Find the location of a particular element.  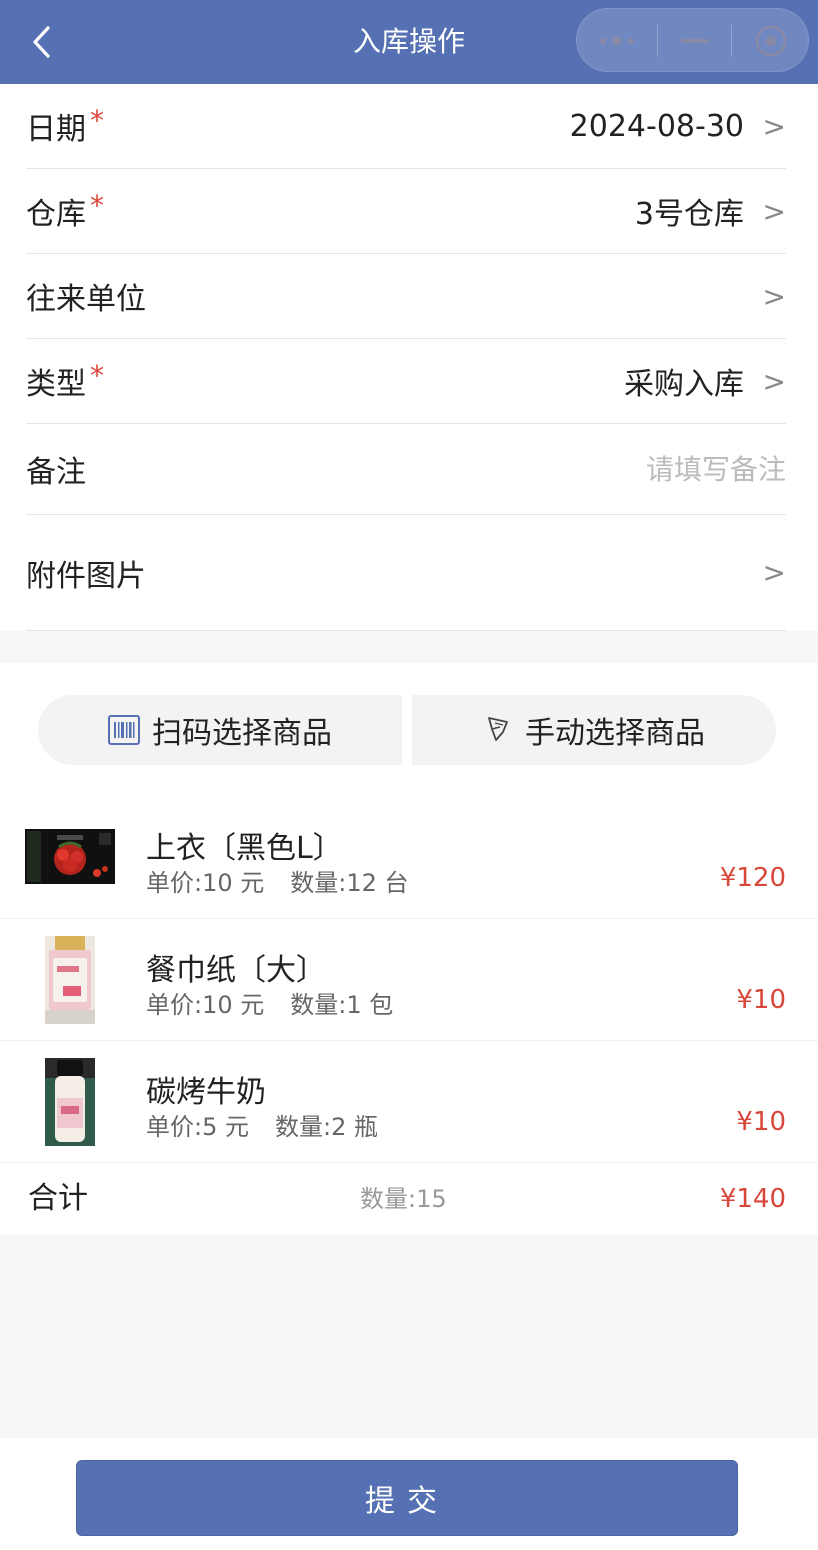

more-button is located at coordinates (617, 41).